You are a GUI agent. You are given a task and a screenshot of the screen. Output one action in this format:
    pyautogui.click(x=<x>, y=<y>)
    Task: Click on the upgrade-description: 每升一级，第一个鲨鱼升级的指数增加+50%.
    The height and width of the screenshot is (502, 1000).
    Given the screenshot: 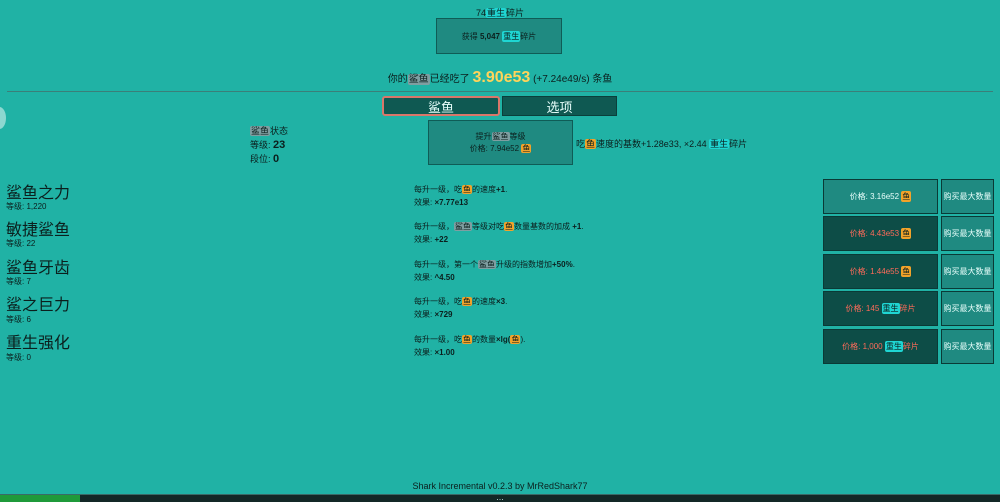 What is the action you would take?
    pyautogui.click(x=494, y=264)
    